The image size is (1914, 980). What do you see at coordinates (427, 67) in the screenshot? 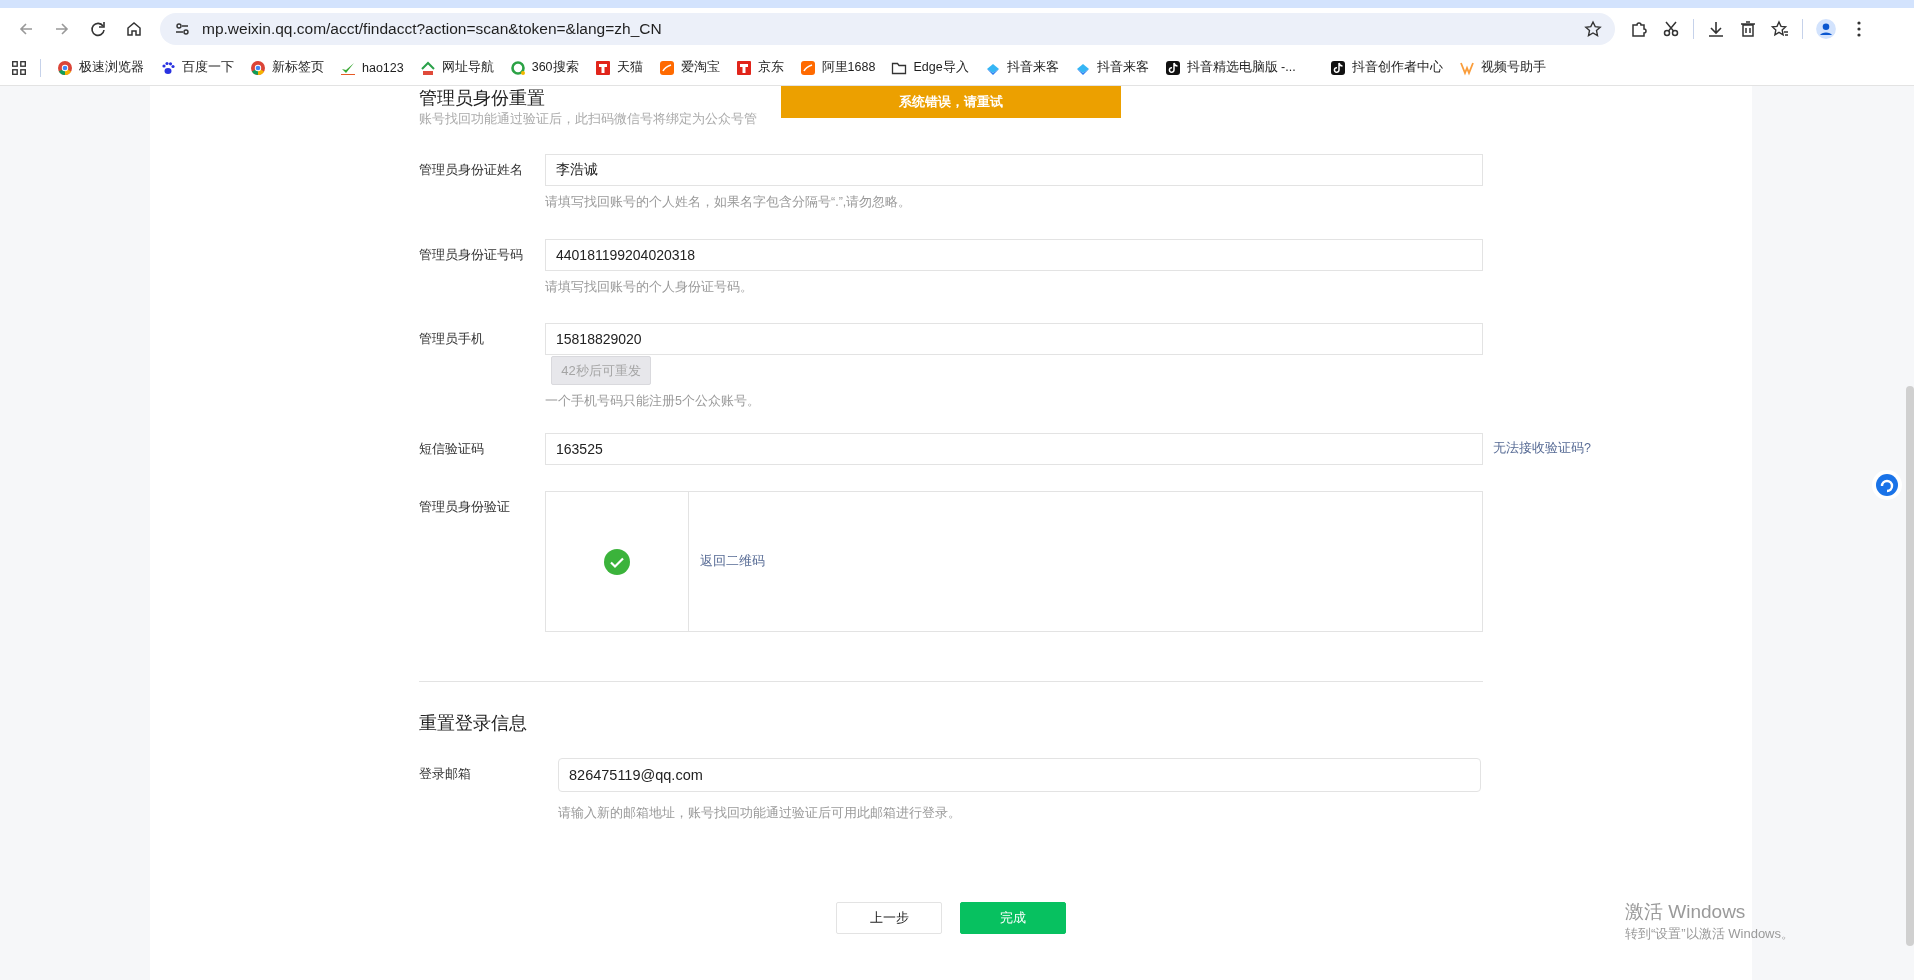
I see `house-icon` at bounding box center [427, 67].